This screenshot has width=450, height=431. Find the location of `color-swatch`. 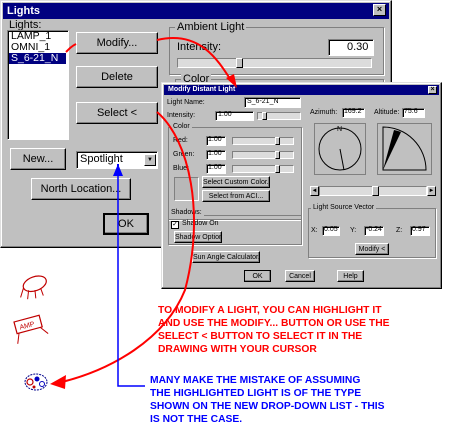

color-swatch is located at coordinates (186, 189).